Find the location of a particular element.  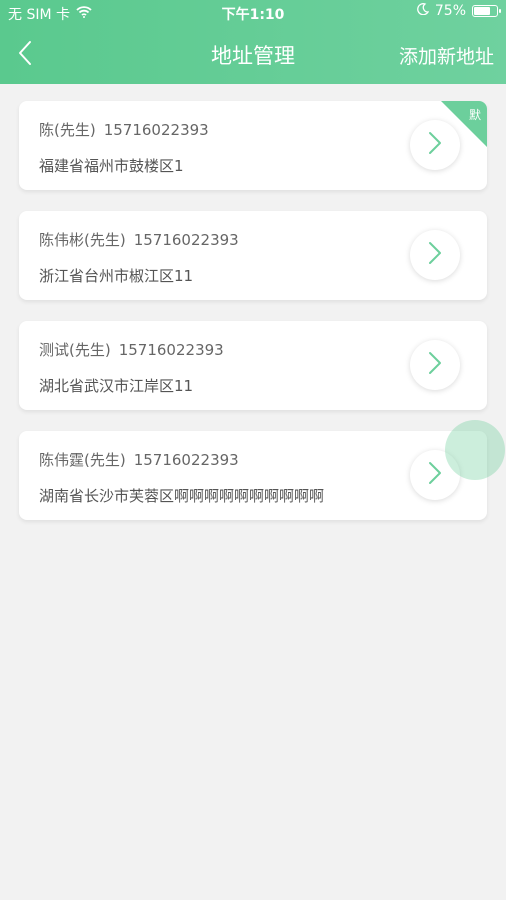

contact-line: 测试(先生) 15716022393 is located at coordinates (131, 349).